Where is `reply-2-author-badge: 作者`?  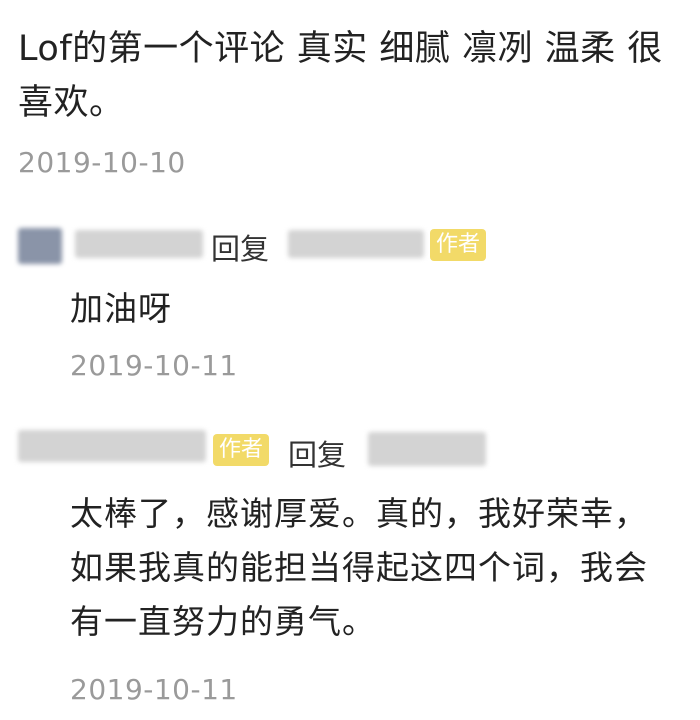 reply-2-author-badge: 作者 is located at coordinates (241, 450).